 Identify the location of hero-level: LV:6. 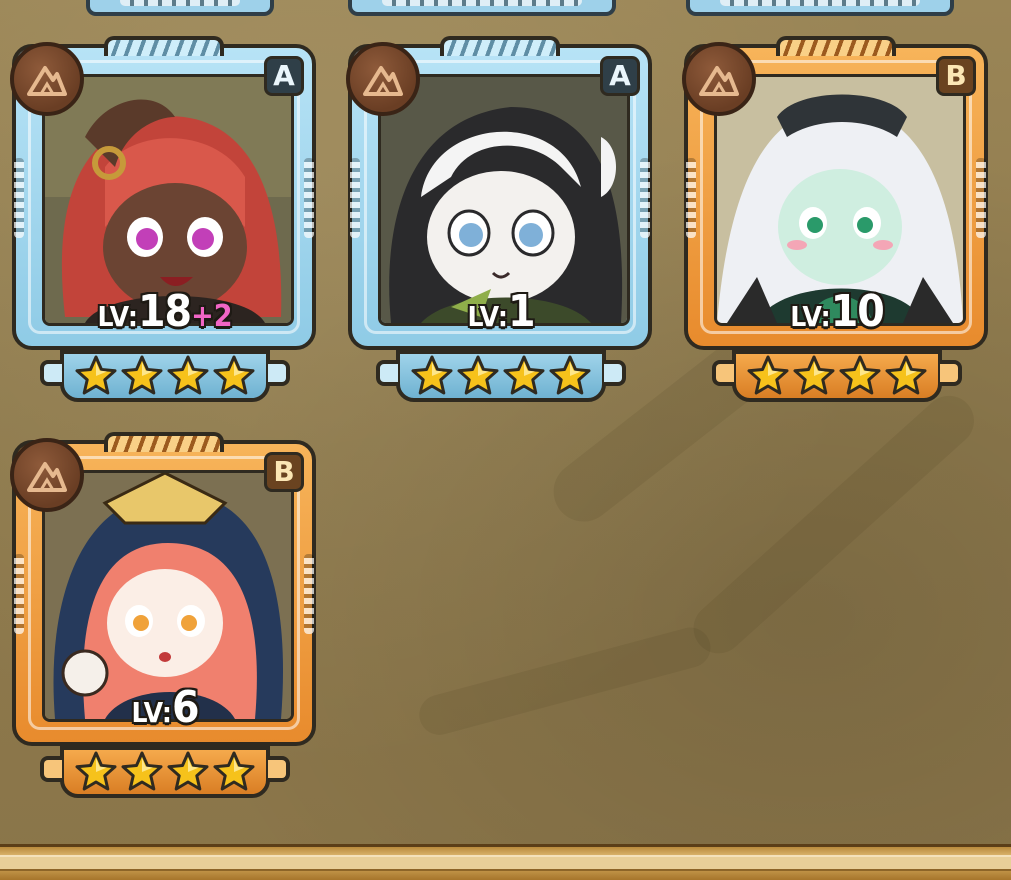
(165, 707).